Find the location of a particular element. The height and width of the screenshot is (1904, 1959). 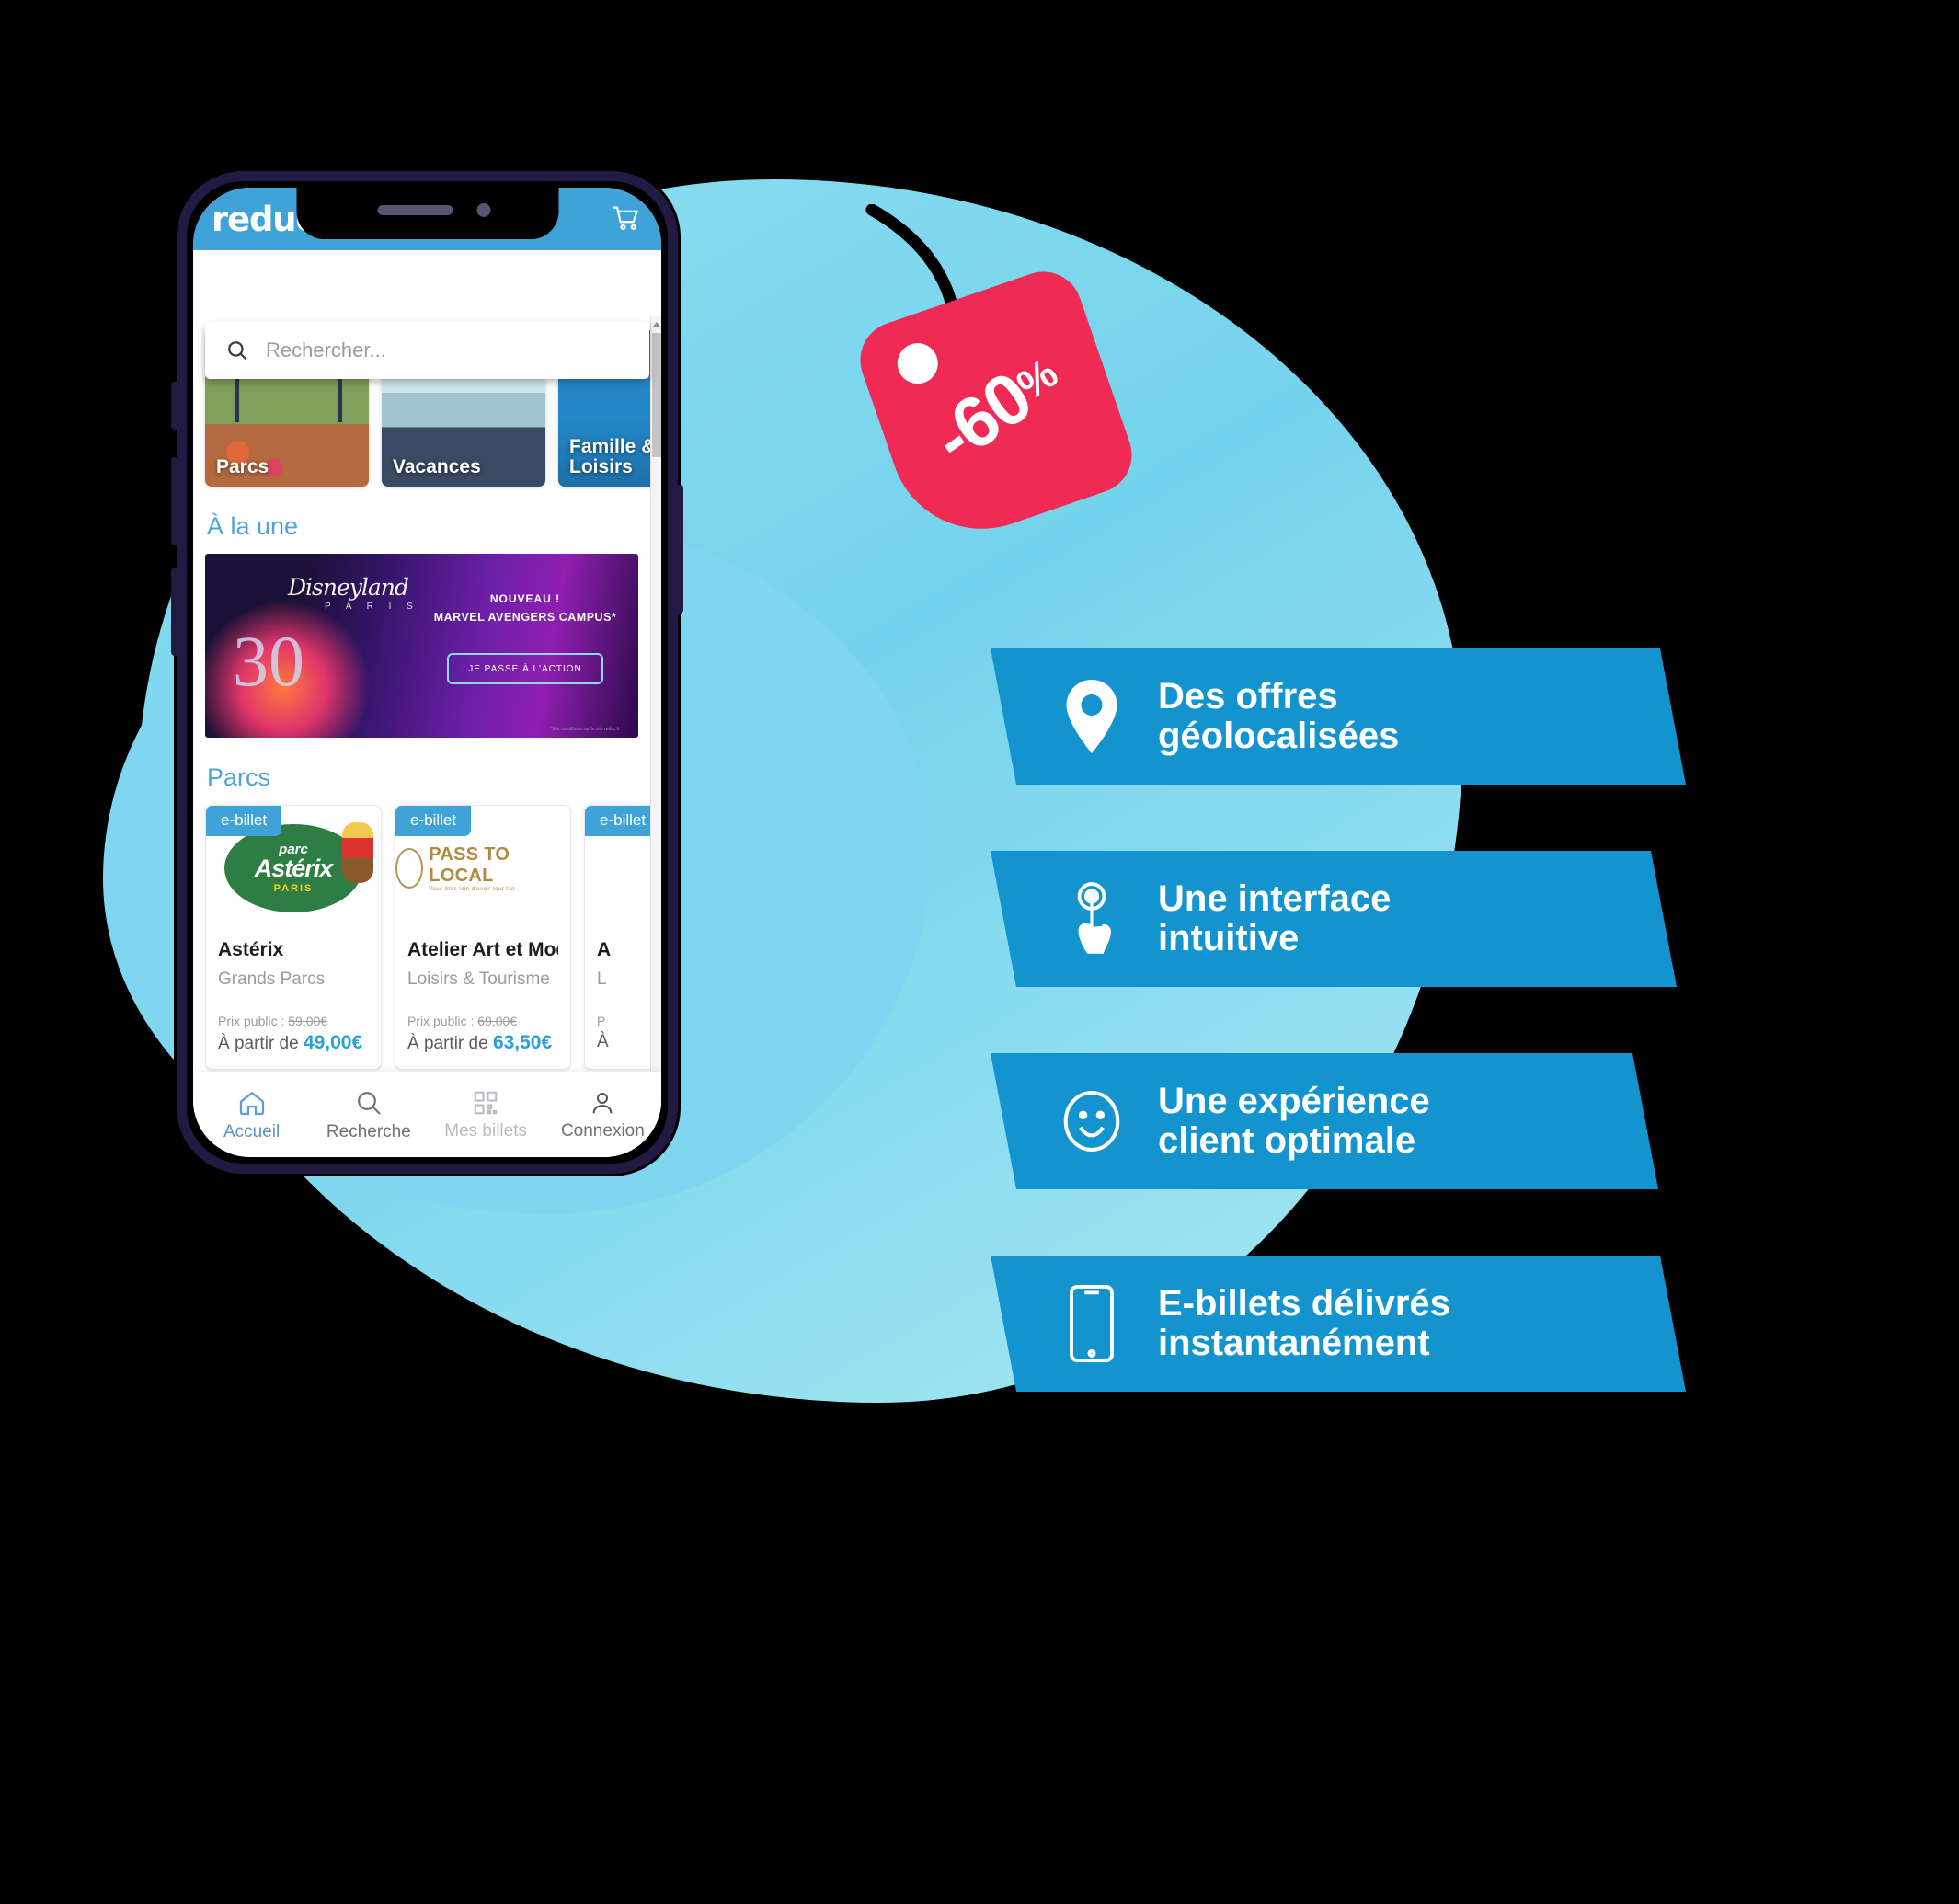

product-from-price: À partir de 63,50€ is located at coordinates (482, 1043).